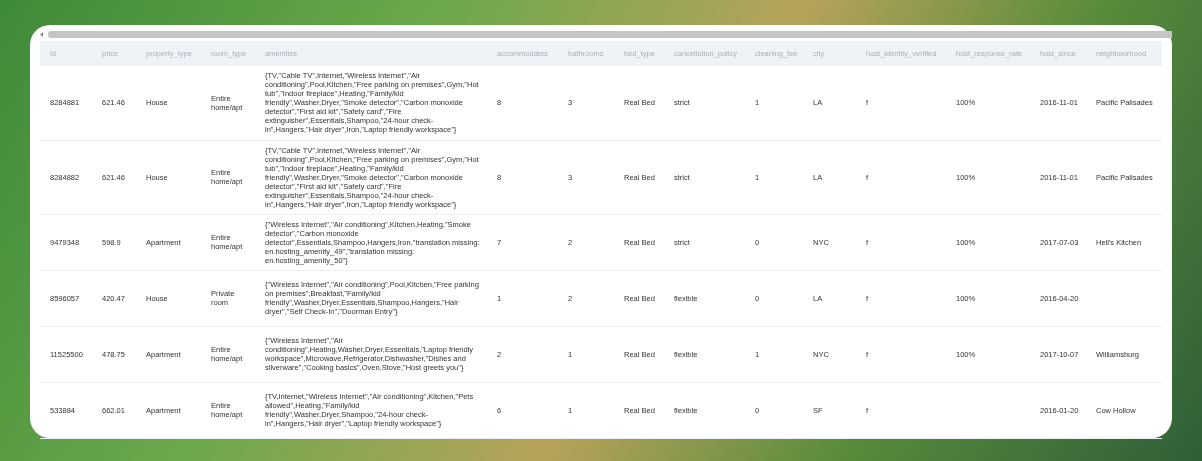 The height and width of the screenshot is (461, 1202). Describe the element at coordinates (42, 34) in the screenshot. I see `scroll-left-icon` at that location.